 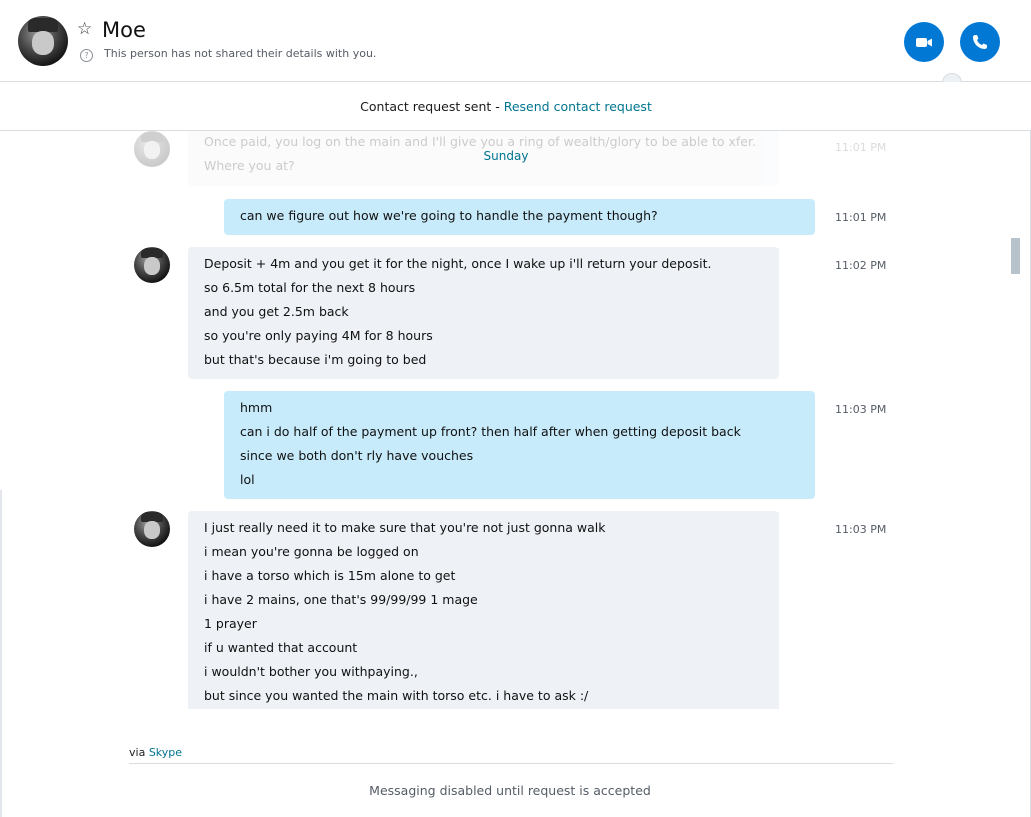 What do you see at coordinates (311, 551) in the screenshot?
I see `message-line: i mean you're gonna be logged on` at bounding box center [311, 551].